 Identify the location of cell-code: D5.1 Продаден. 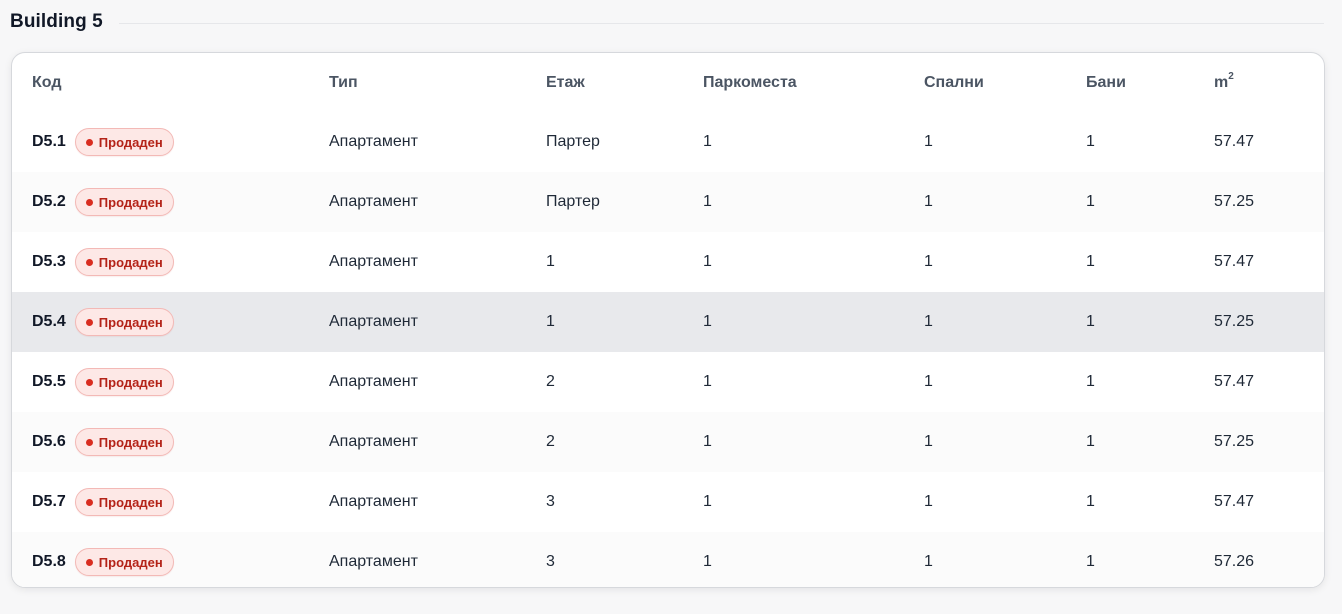
(170, 142).